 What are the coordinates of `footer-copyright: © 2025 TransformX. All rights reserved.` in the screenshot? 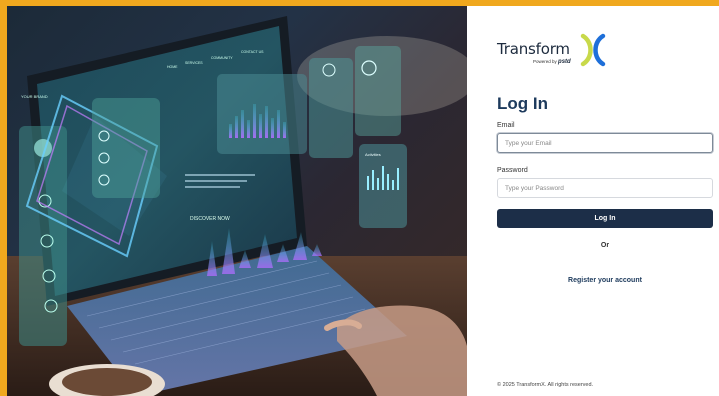 It's located at (545, 385).